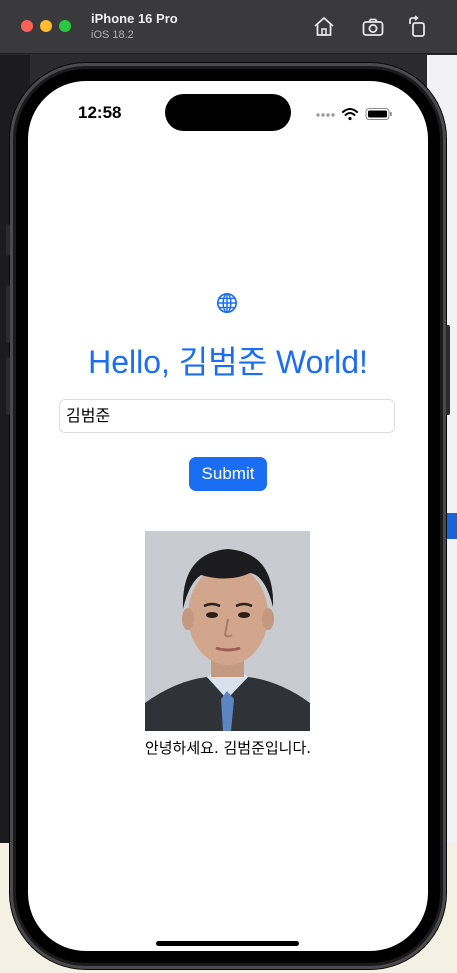 The width and height of the screenshot is (457, 973). Describe the element at coordinates (324, 27) in the screenshot. I see `home-icon` at that location.